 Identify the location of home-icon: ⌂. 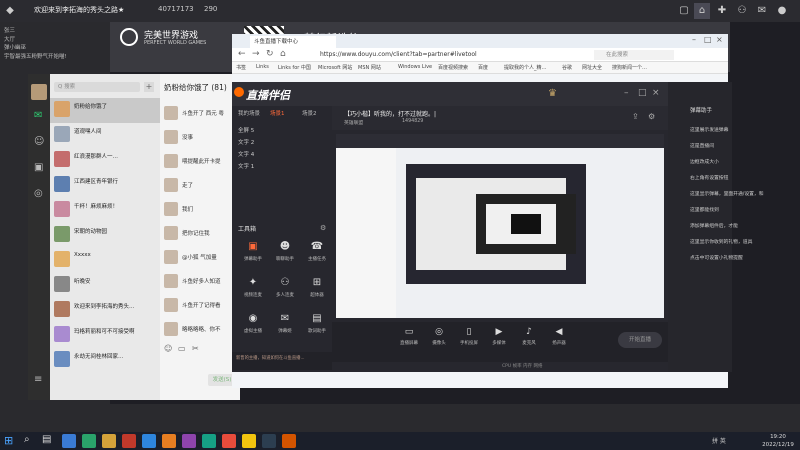
(702, 11).